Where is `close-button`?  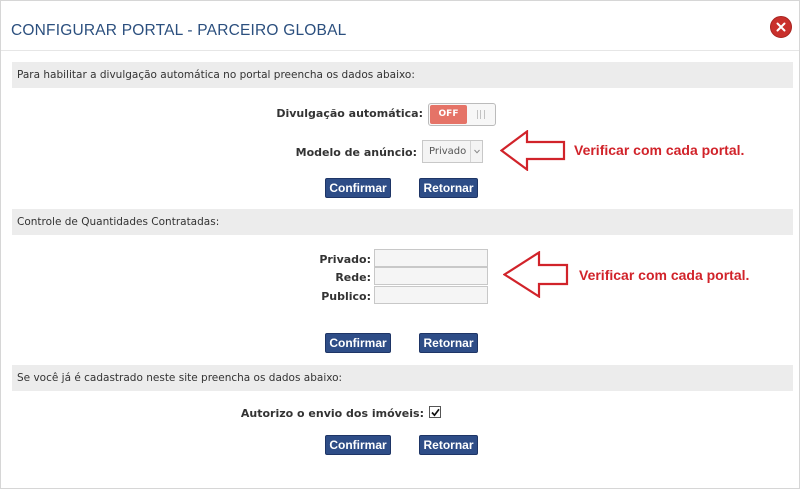
close-button is located at coordinates (781, 27).